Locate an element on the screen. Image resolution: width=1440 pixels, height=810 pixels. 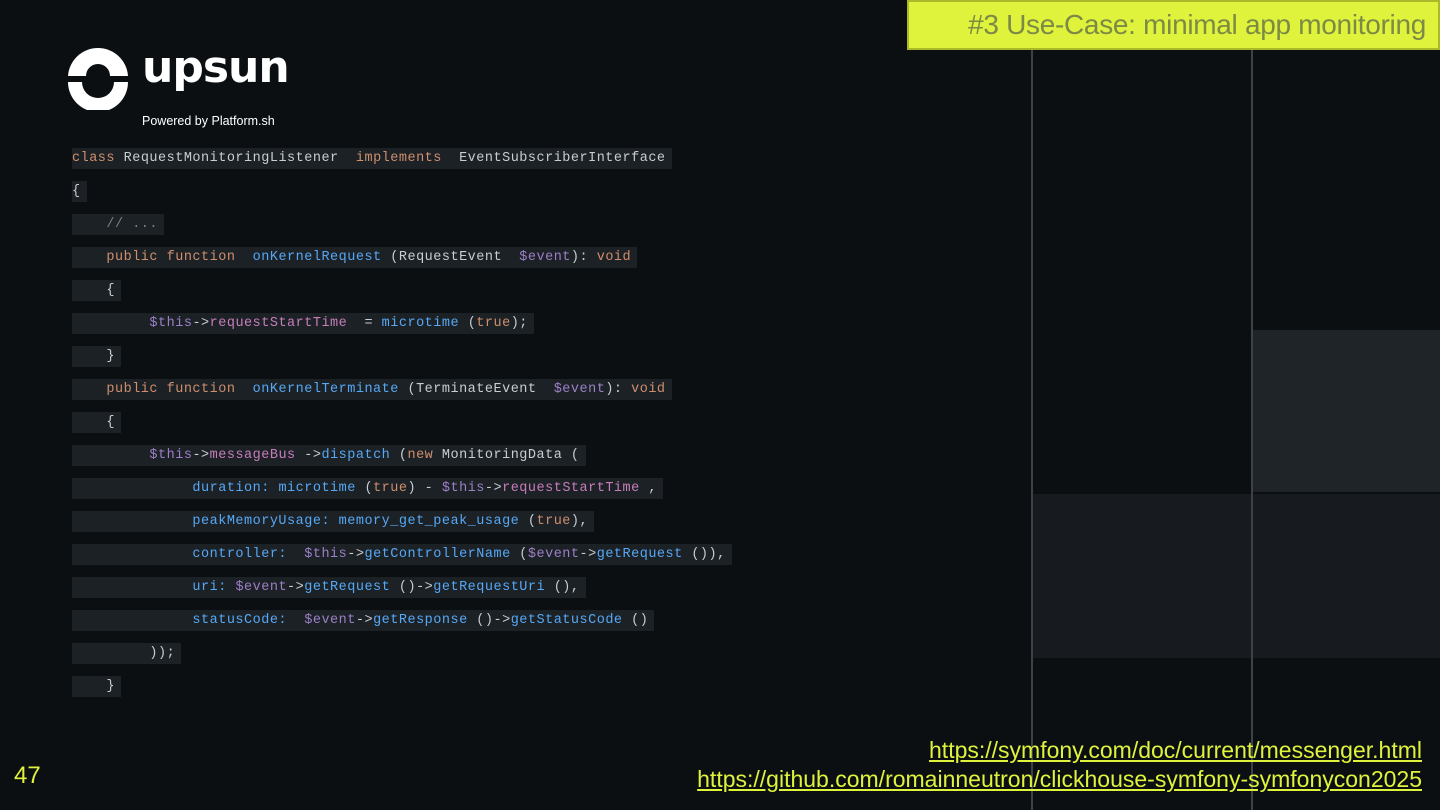
code-token: getRequestUri is located at coordinates (489, 587).